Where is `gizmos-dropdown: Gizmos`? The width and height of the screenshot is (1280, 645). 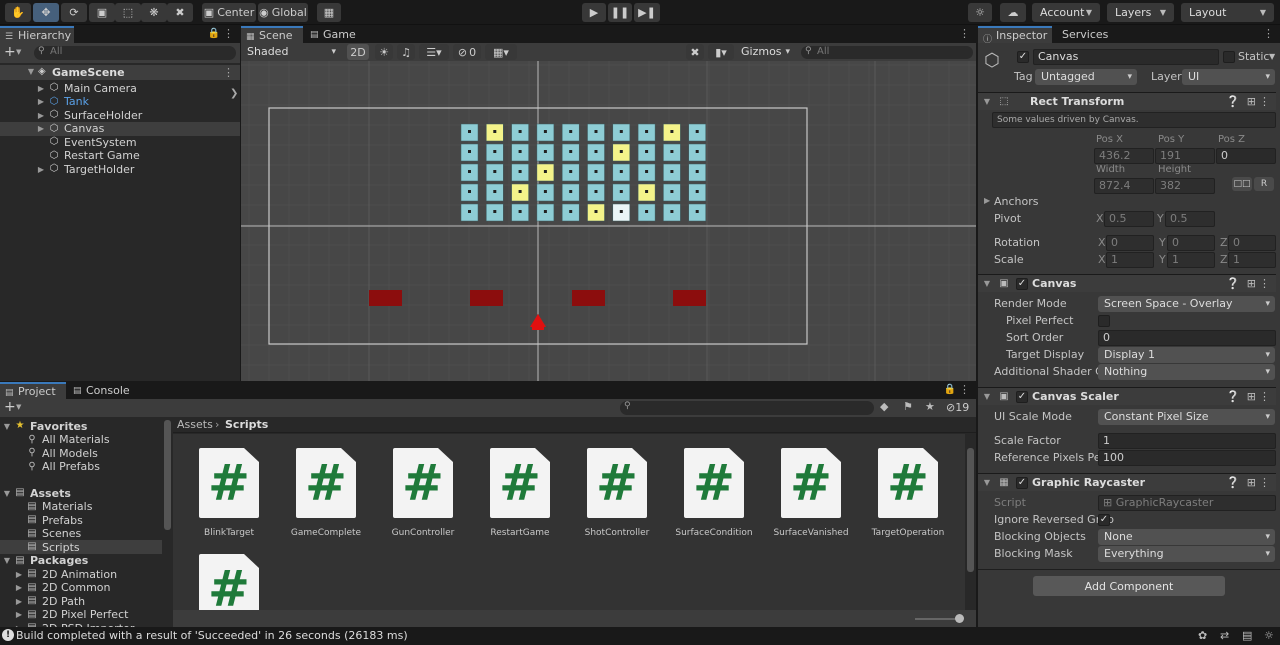
gizmos-dropdown: Gizmos is located at coordinates (765, 52).